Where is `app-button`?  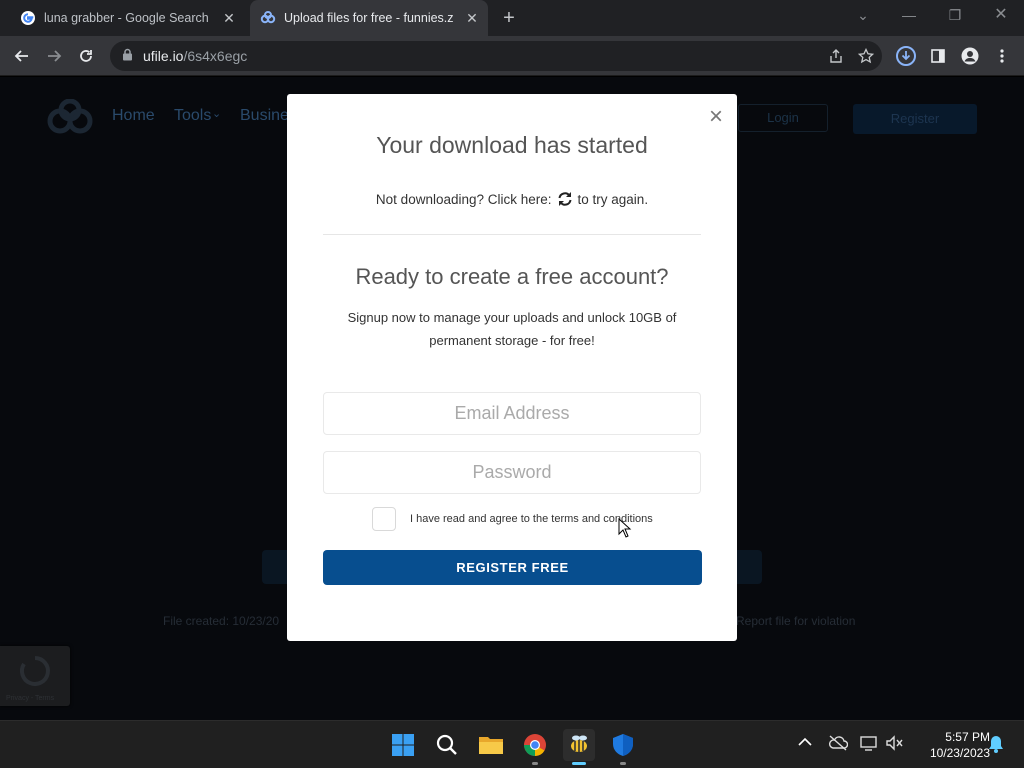 app-button is located at coordinates (579, 747).